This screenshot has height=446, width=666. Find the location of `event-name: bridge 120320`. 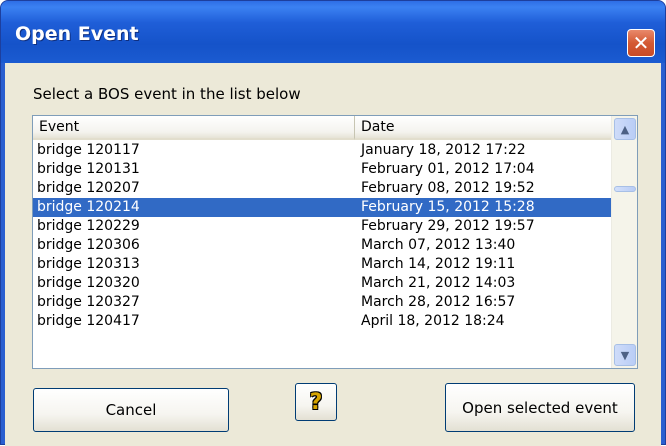

event-name: bridge 120320 is located at coordinates (88, 283).